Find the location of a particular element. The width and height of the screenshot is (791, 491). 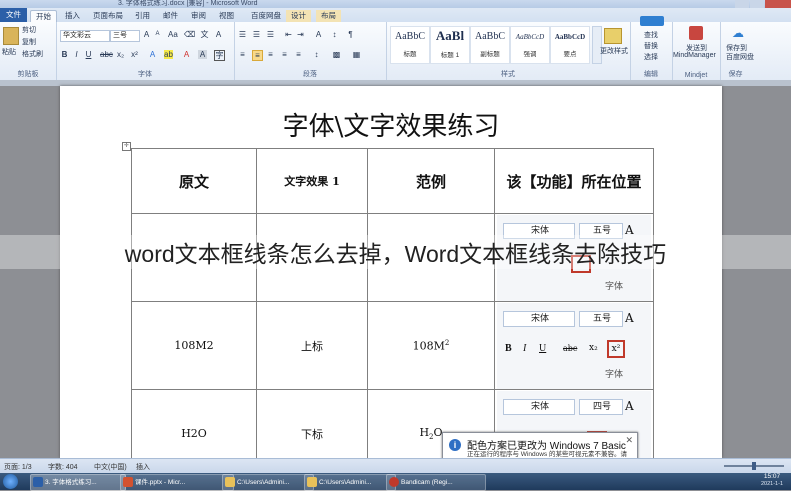

numbering-icon: ☰ is located at coordinates (256, 34).